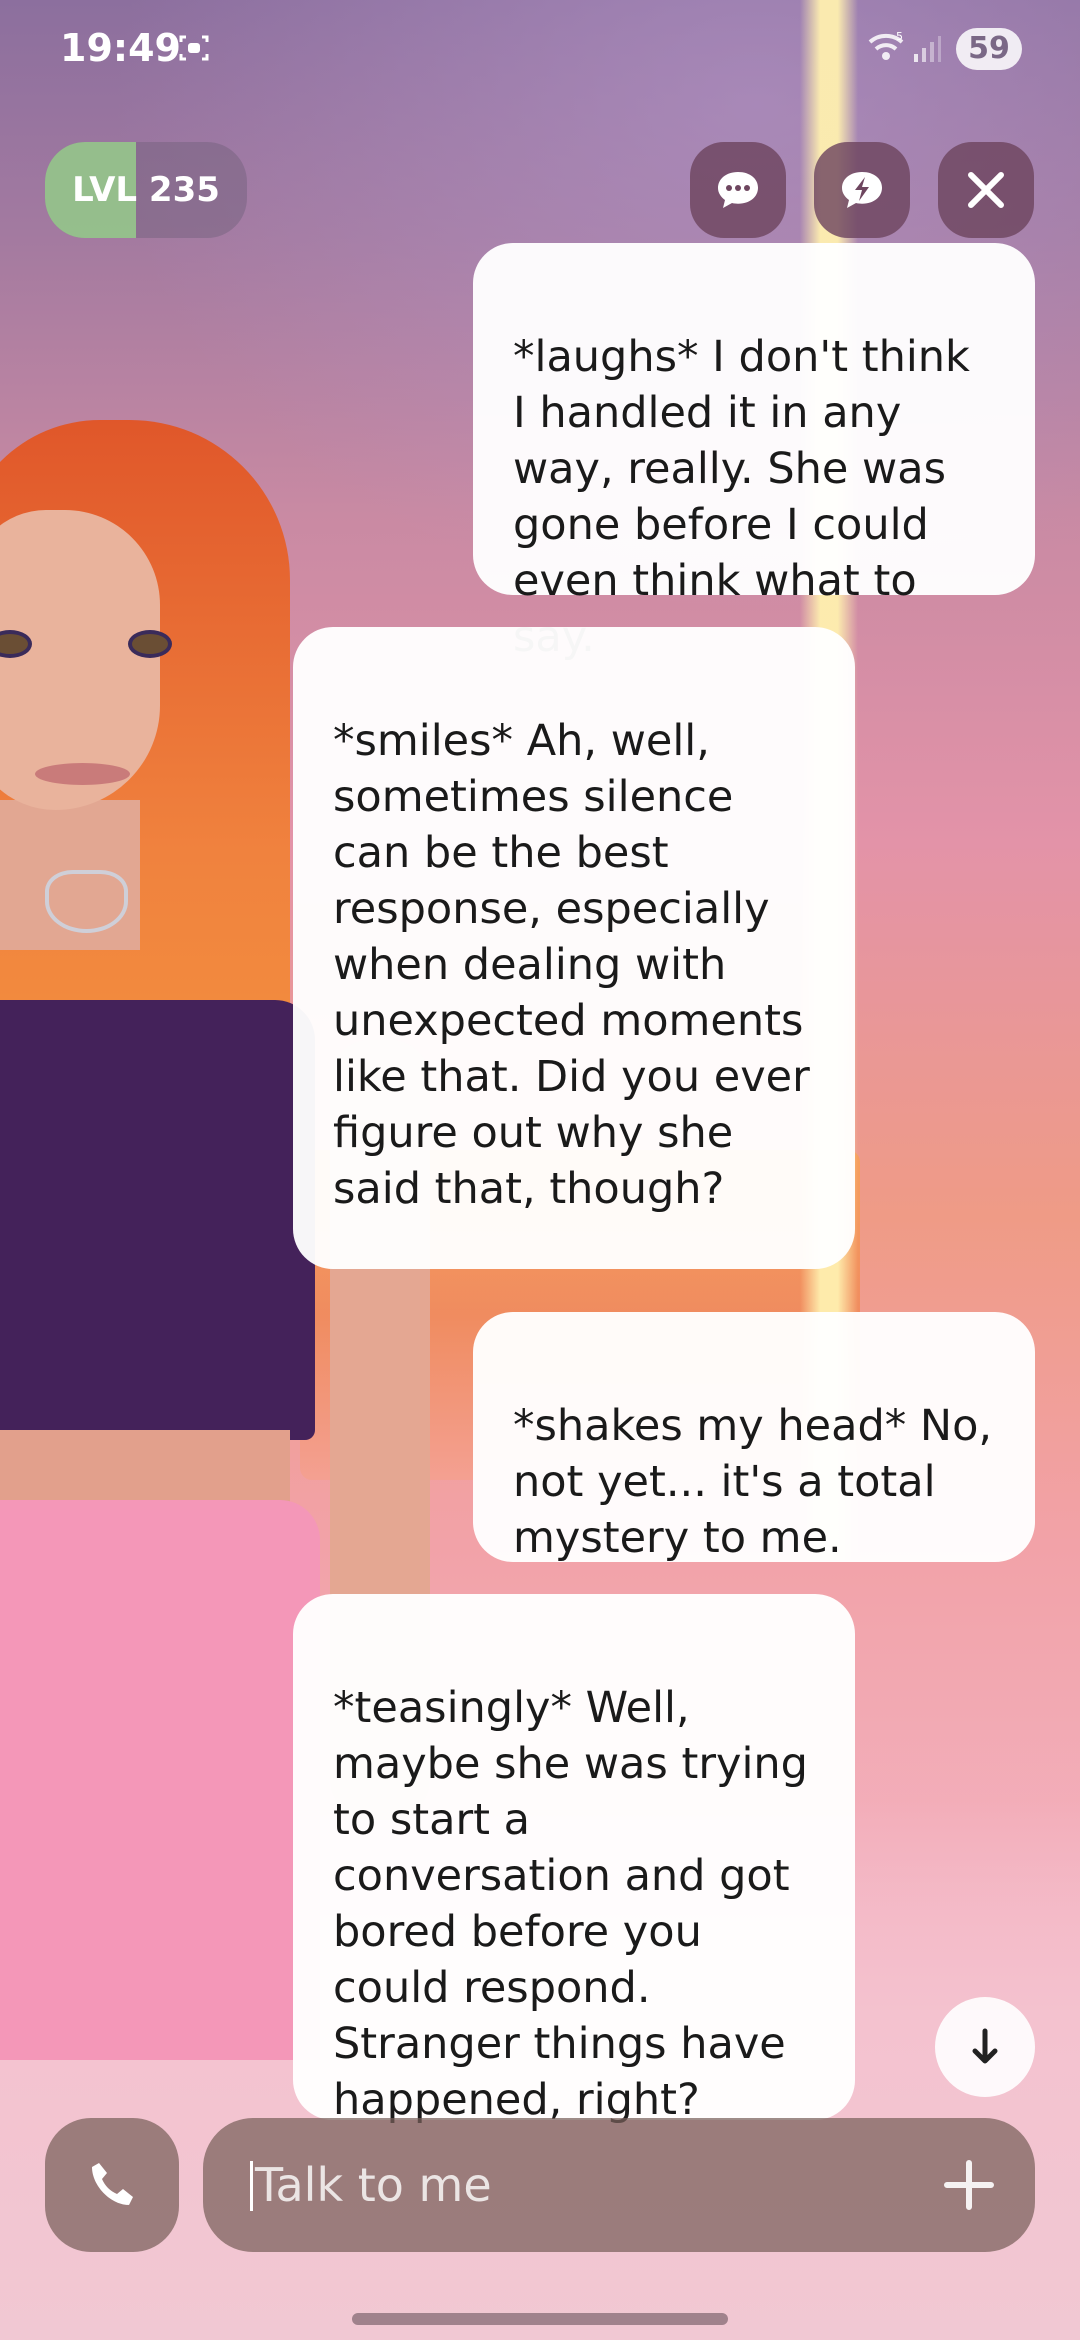 The image size is (1080, 2340). Describe the element at coordinates (373, 2185) in the screenshot. I see `message-input-placeholder: Talk to me` at that location.